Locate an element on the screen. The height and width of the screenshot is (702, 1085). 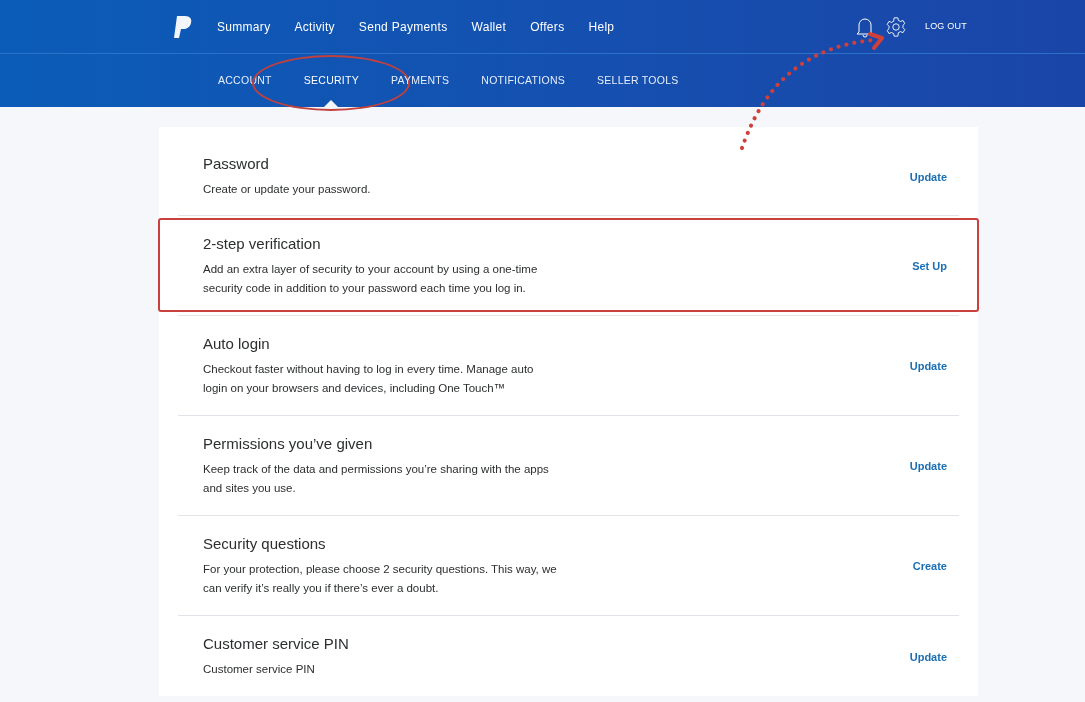
setting-description: For your protection, please choose 2 security questions. This way, we can verify it’s really you if there’s ever a doubt. is located at coordinates (380, 579).